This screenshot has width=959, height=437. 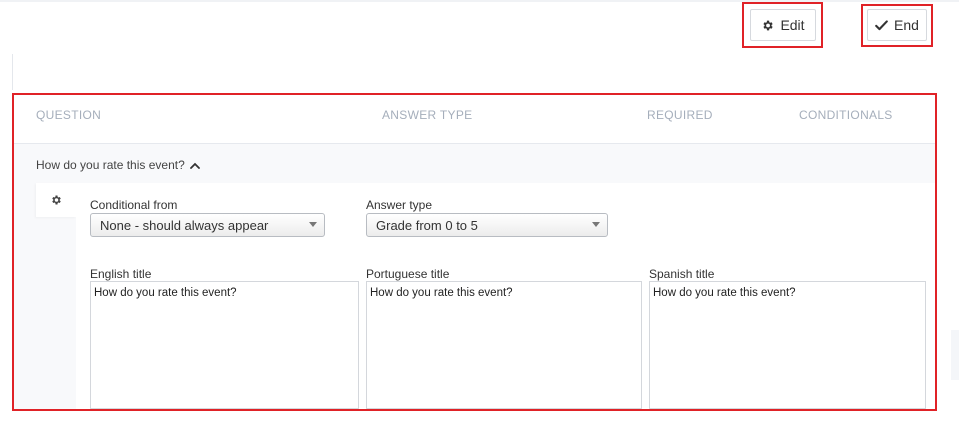 I want to click on edit-highlight-box, so click(x=782, y=25).